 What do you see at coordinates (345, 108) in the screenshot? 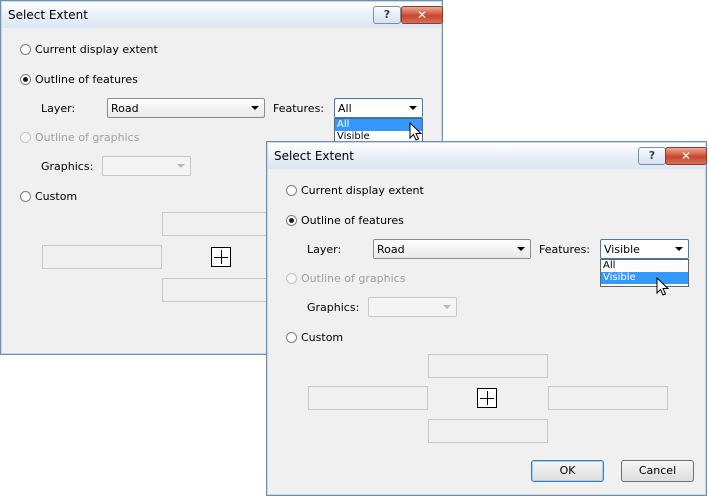
I see `features-value: All` at bounding box center [345, 108].